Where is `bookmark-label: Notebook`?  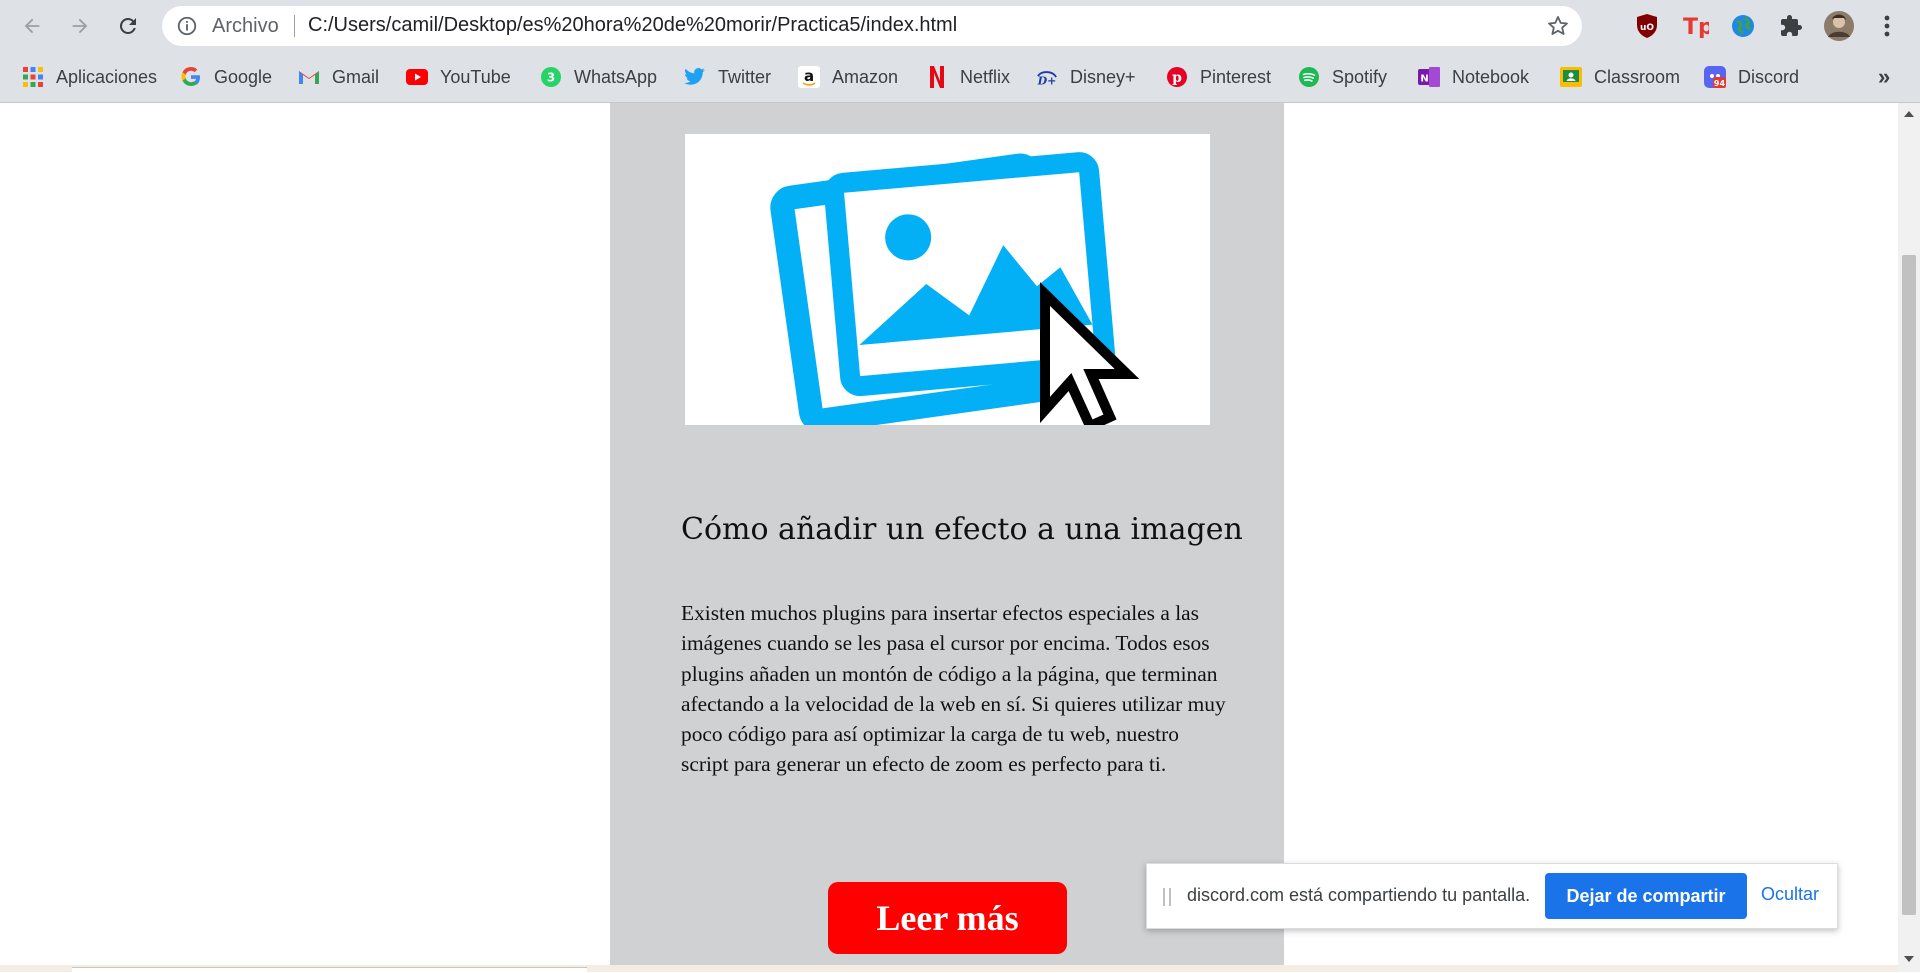 bookmark-label: Notebook is located at coordinates (1491, 76).